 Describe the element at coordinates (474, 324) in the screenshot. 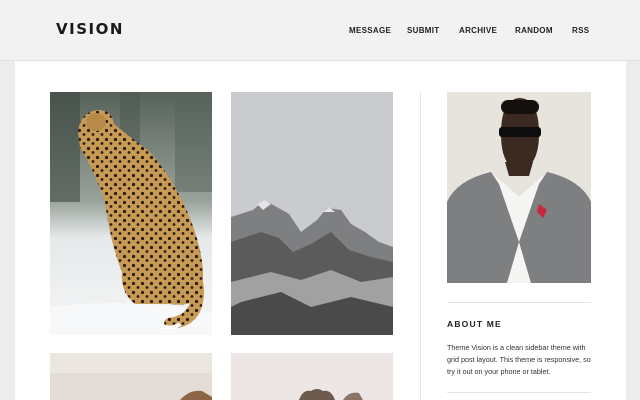

I see `about-title: ABOUT ME` at that location.